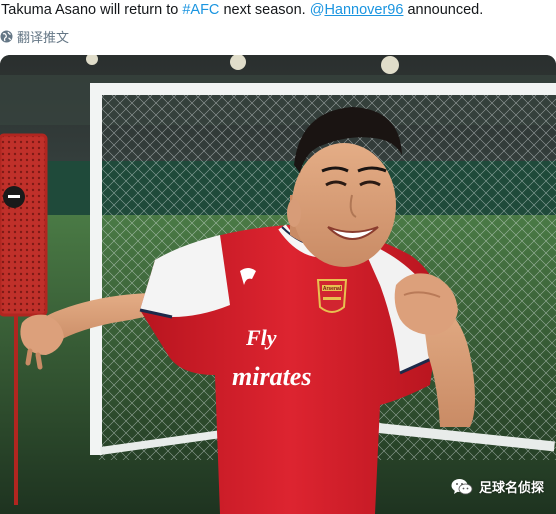 The height and width of the screenshot is (514, 556). Describe the element at coordinates (271, 376) in the screenshot. I see `sponsor-emirates: mirates` at that location.